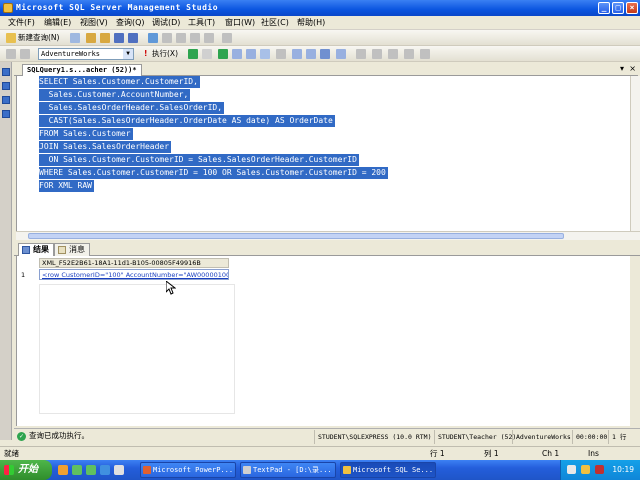  Describe the element at coordinates (593, 453) in the screenshot. I see `insert-mode-status: Ins` at that location.